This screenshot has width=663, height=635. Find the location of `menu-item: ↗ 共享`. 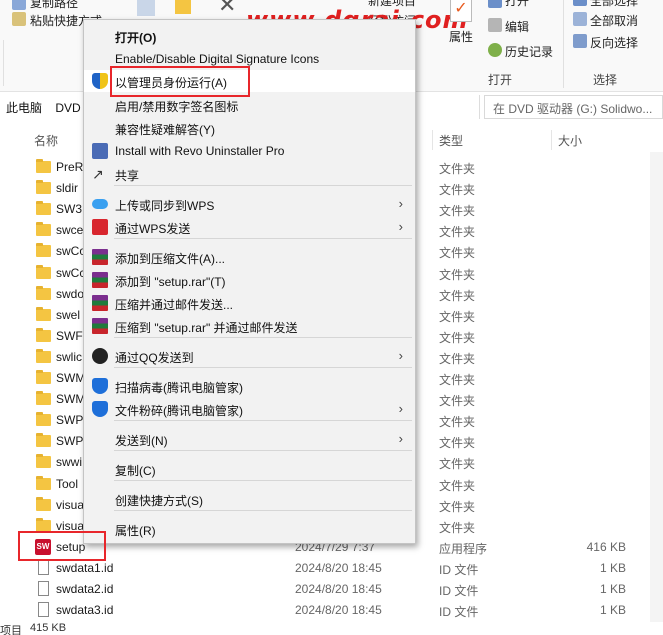

menu-item: ↗ 共享 is located at coordinates (249, 174).